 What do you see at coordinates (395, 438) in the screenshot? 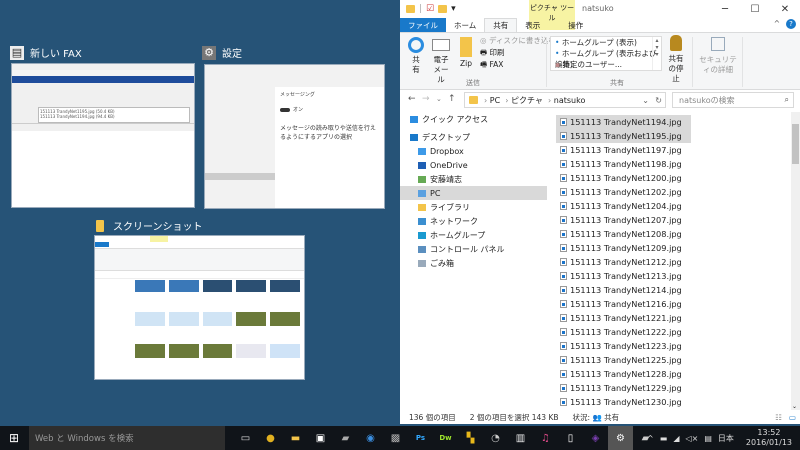
I see `media-taskbar-icon: ▩` at bounding box center [395, 438].